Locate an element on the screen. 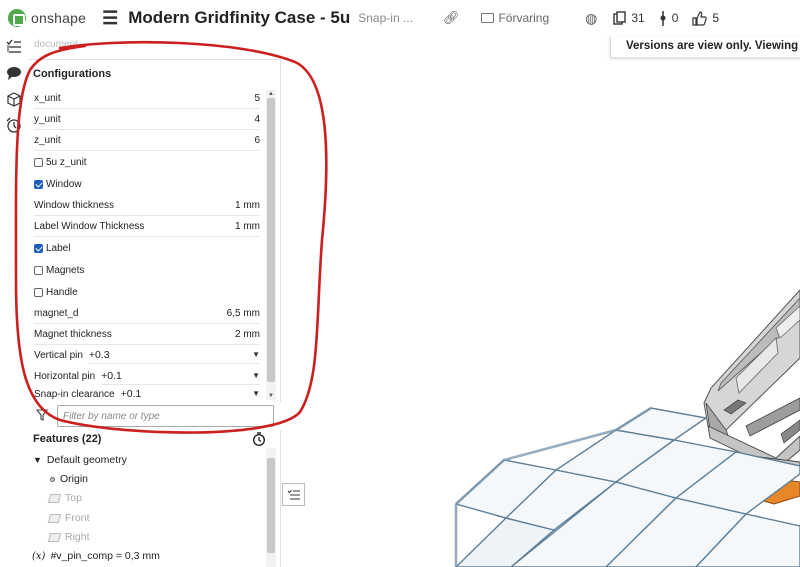  public-globe-icon: ◍ is located at coordinates (591, 18).